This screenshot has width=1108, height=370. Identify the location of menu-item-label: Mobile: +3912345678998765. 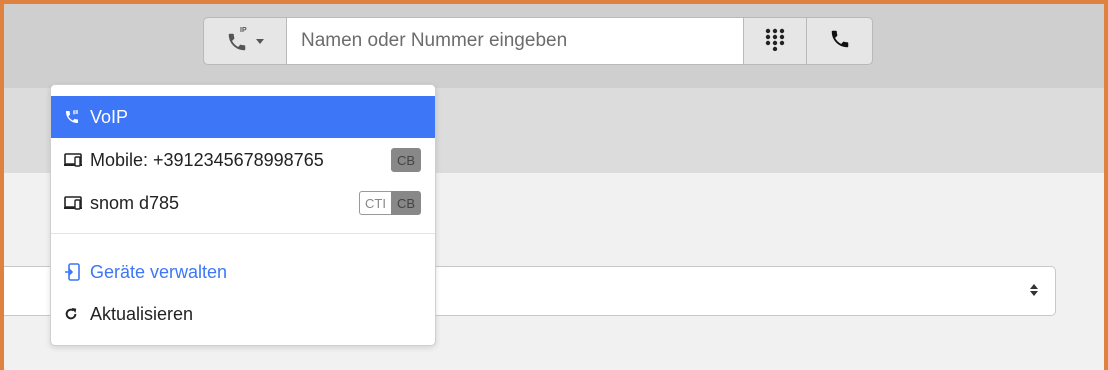
(207, 159).